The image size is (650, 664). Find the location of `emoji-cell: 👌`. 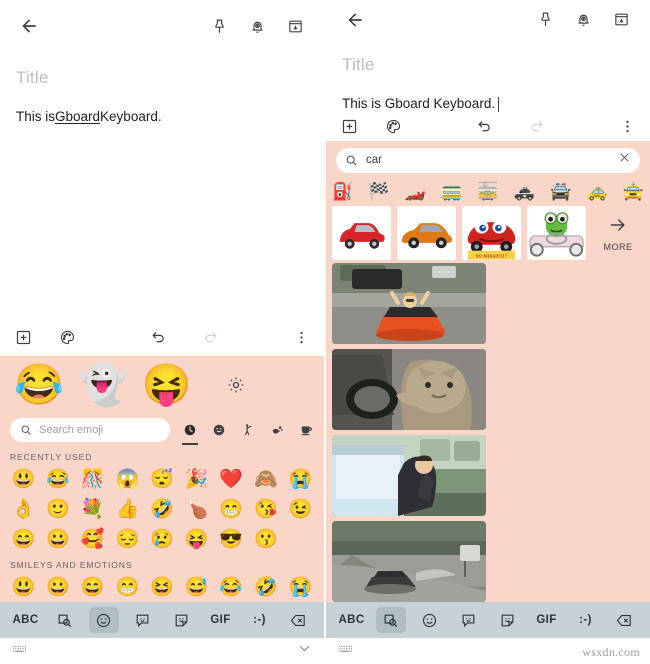

emoji-cell: 👌 is located at coordinates (23, 509).